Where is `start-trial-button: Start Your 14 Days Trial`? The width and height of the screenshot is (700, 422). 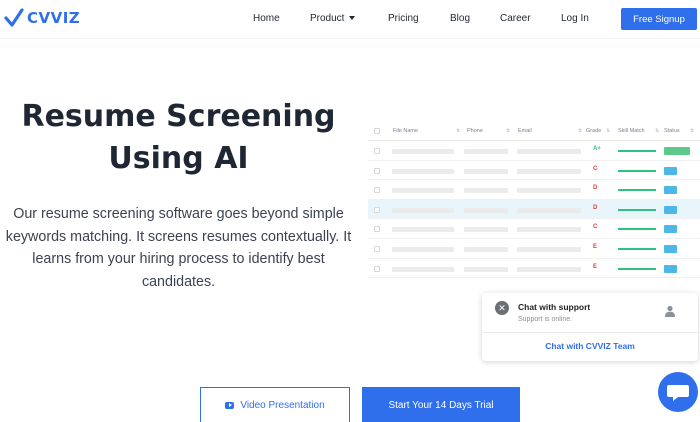
start-trial-button: Start Your 14 Days Trial is located at coordinates (441, 404).